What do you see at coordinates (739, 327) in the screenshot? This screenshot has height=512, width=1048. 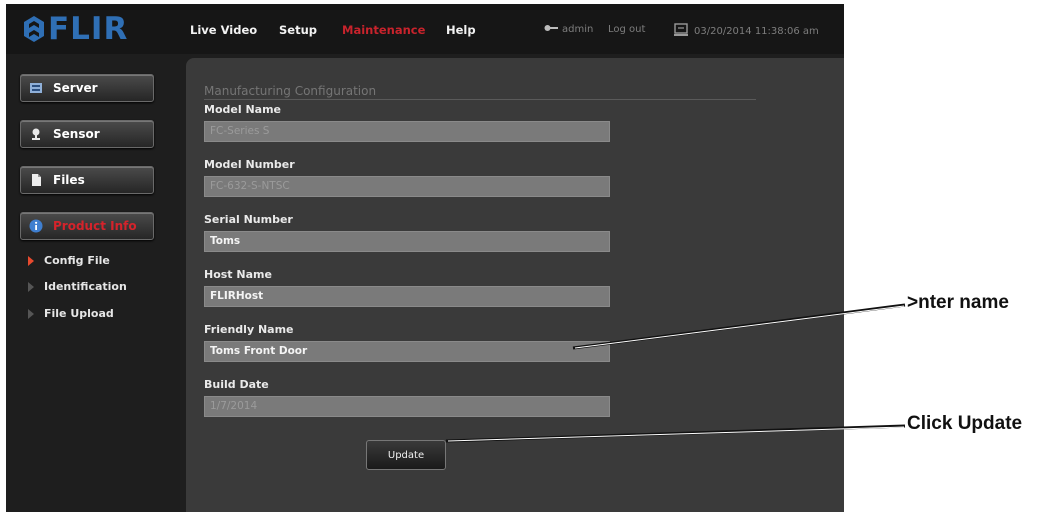 I see `callout-line-enter-name-highlight` at bounding box center [739, 327].